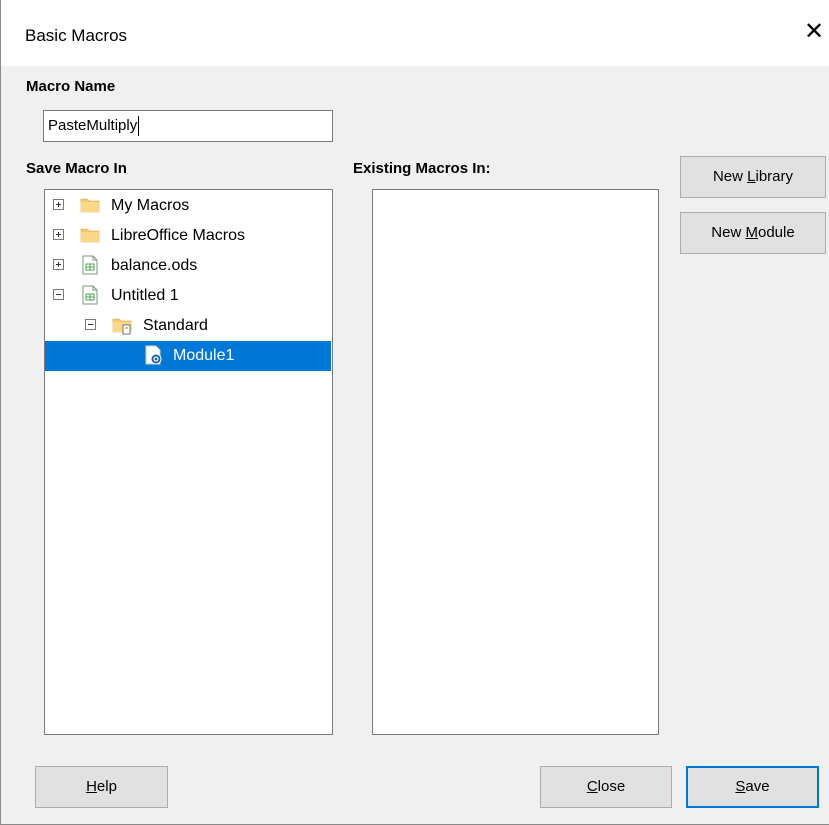 The height and width of the screenshot is (825, 829). What do you see at coordinates (730, 176) in the screenshot?
I see `new-library-label-pre: New` at bounding box center [730, 176].